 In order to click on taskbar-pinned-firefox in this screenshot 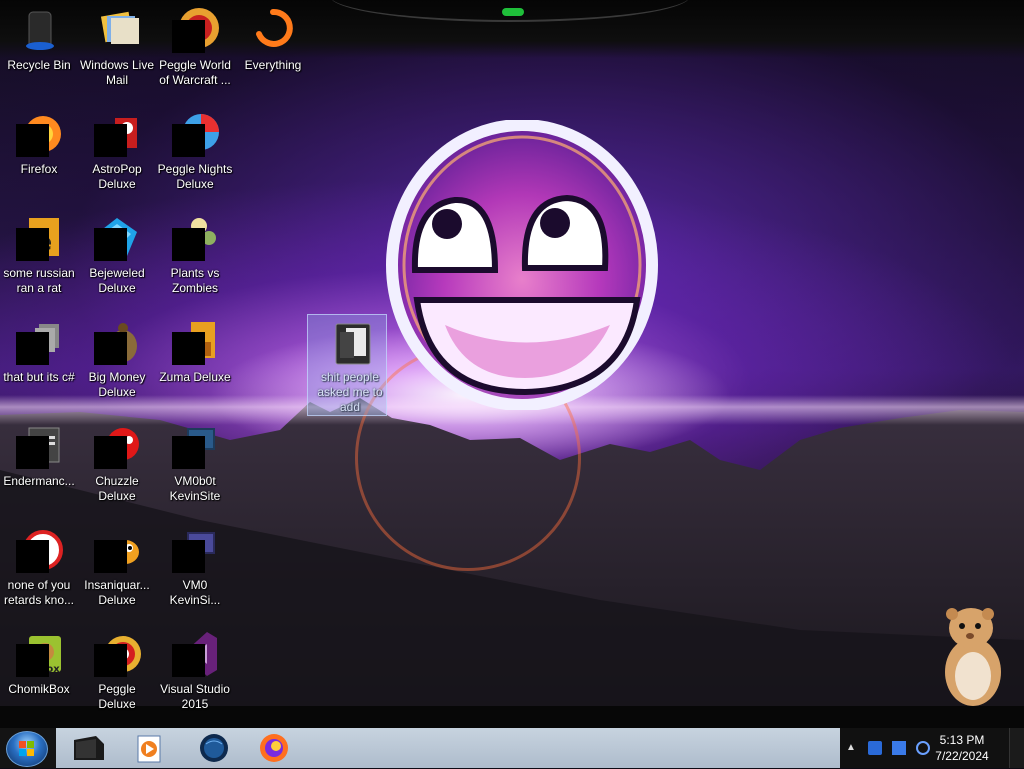, I will do `click(274, 748)`.